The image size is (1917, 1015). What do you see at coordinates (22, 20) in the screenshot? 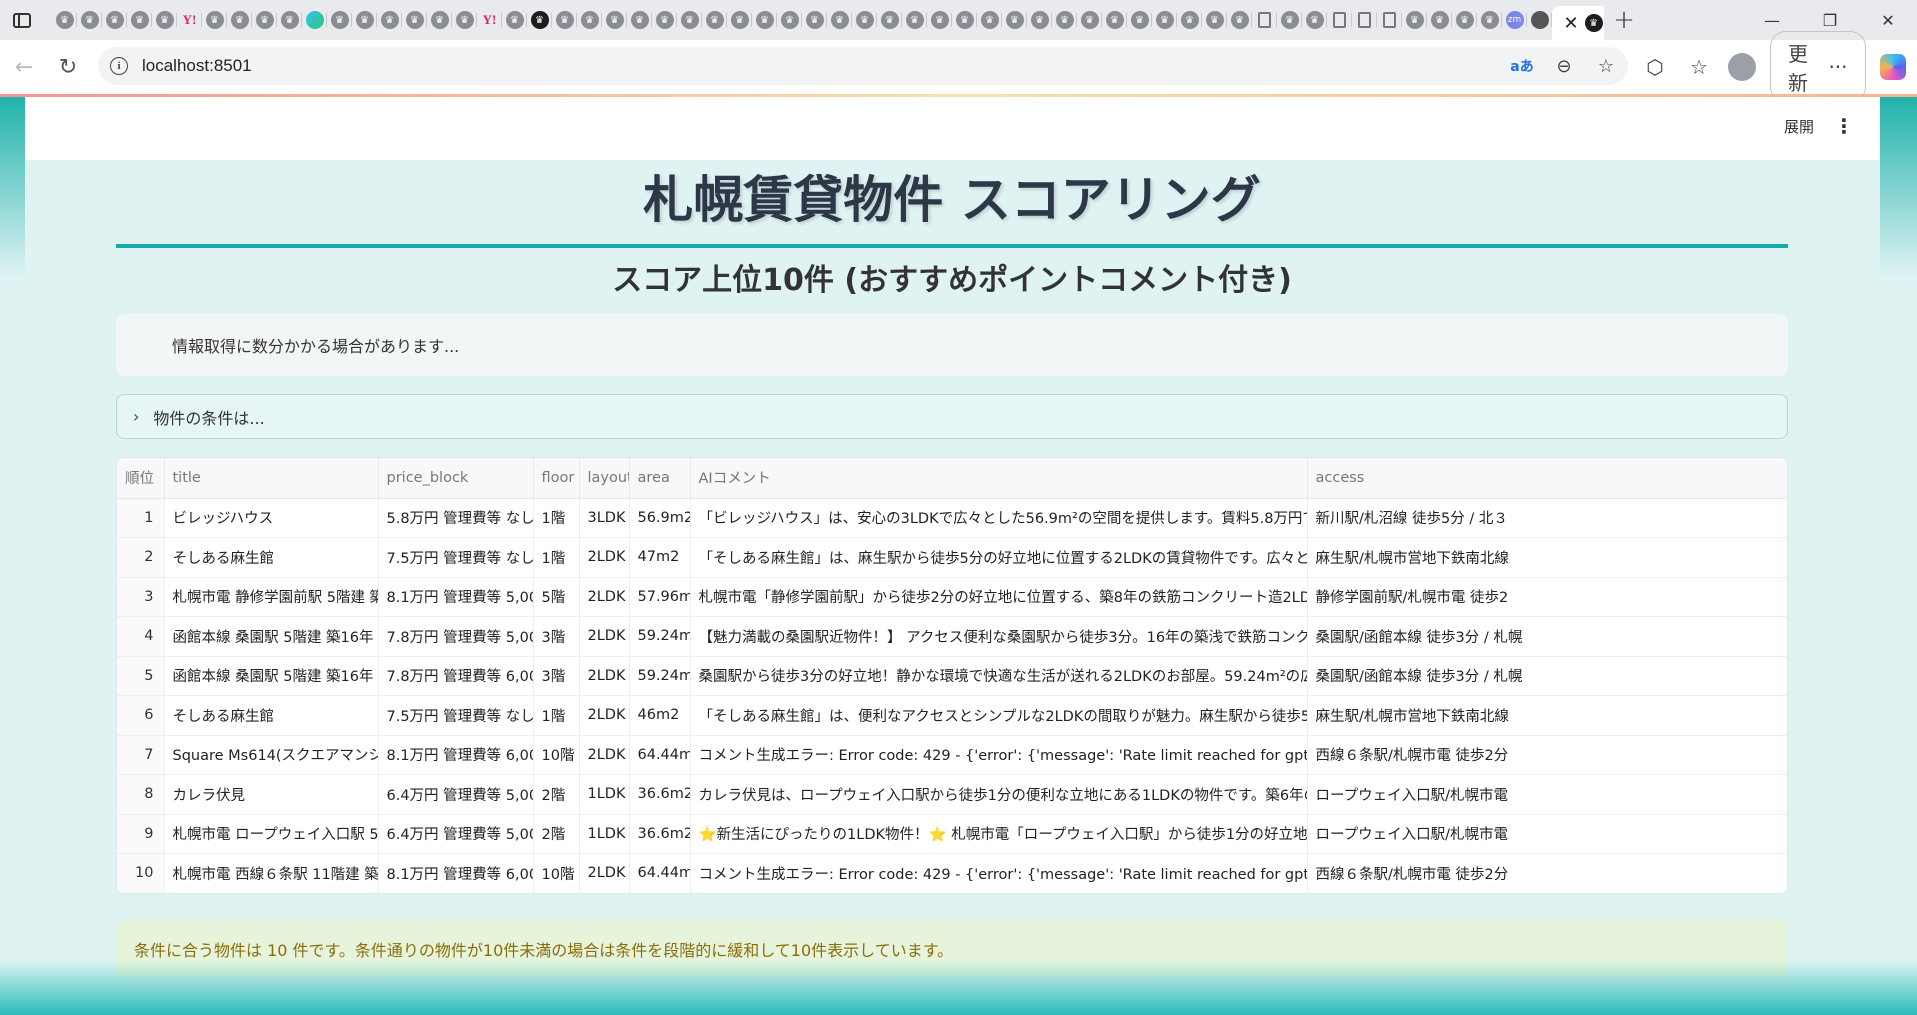
I see `tab-actions-menu-icon` at bounding box center [22, 20].